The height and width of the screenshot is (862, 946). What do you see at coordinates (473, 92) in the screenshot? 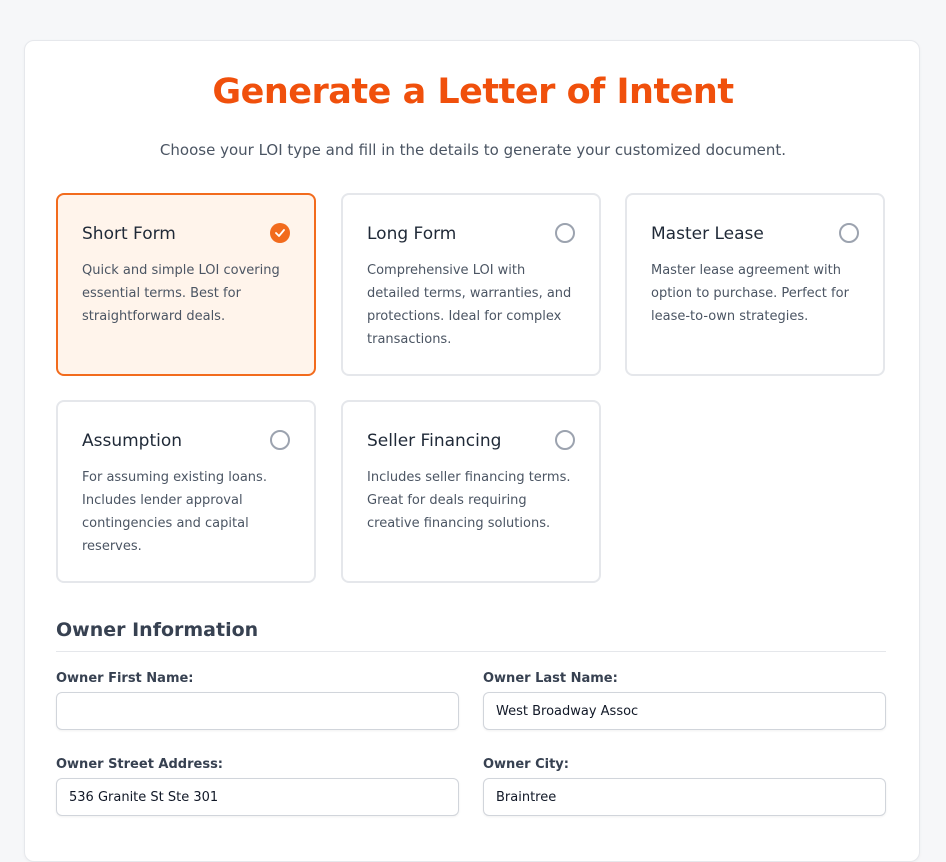
I see `page-title: Generate a Letter of Intent` at bounding box center [473, 92].